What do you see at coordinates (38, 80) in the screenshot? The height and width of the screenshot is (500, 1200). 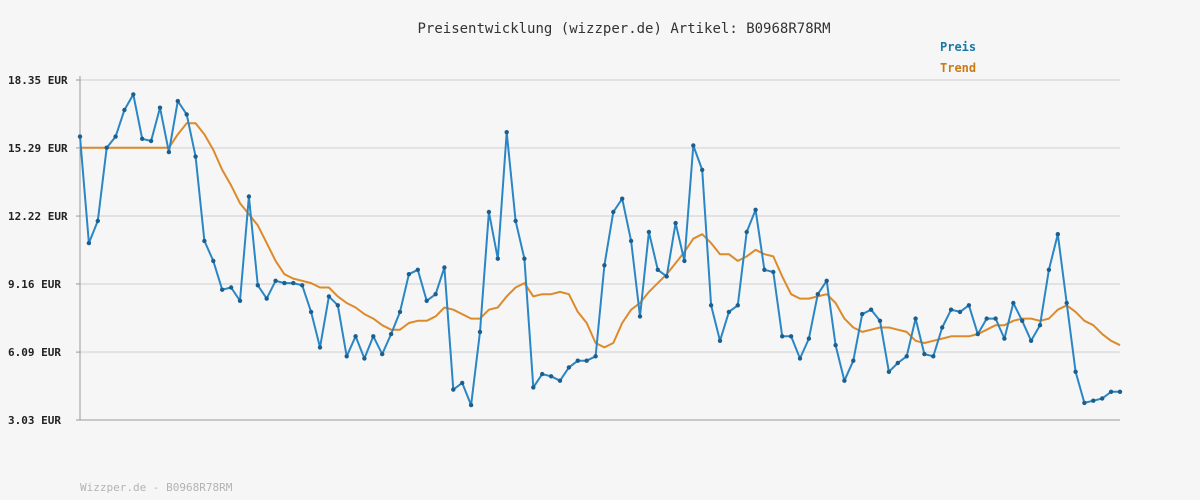 I see `y-tick-label: 18.35 EUR` at bounding box center [38, 80].